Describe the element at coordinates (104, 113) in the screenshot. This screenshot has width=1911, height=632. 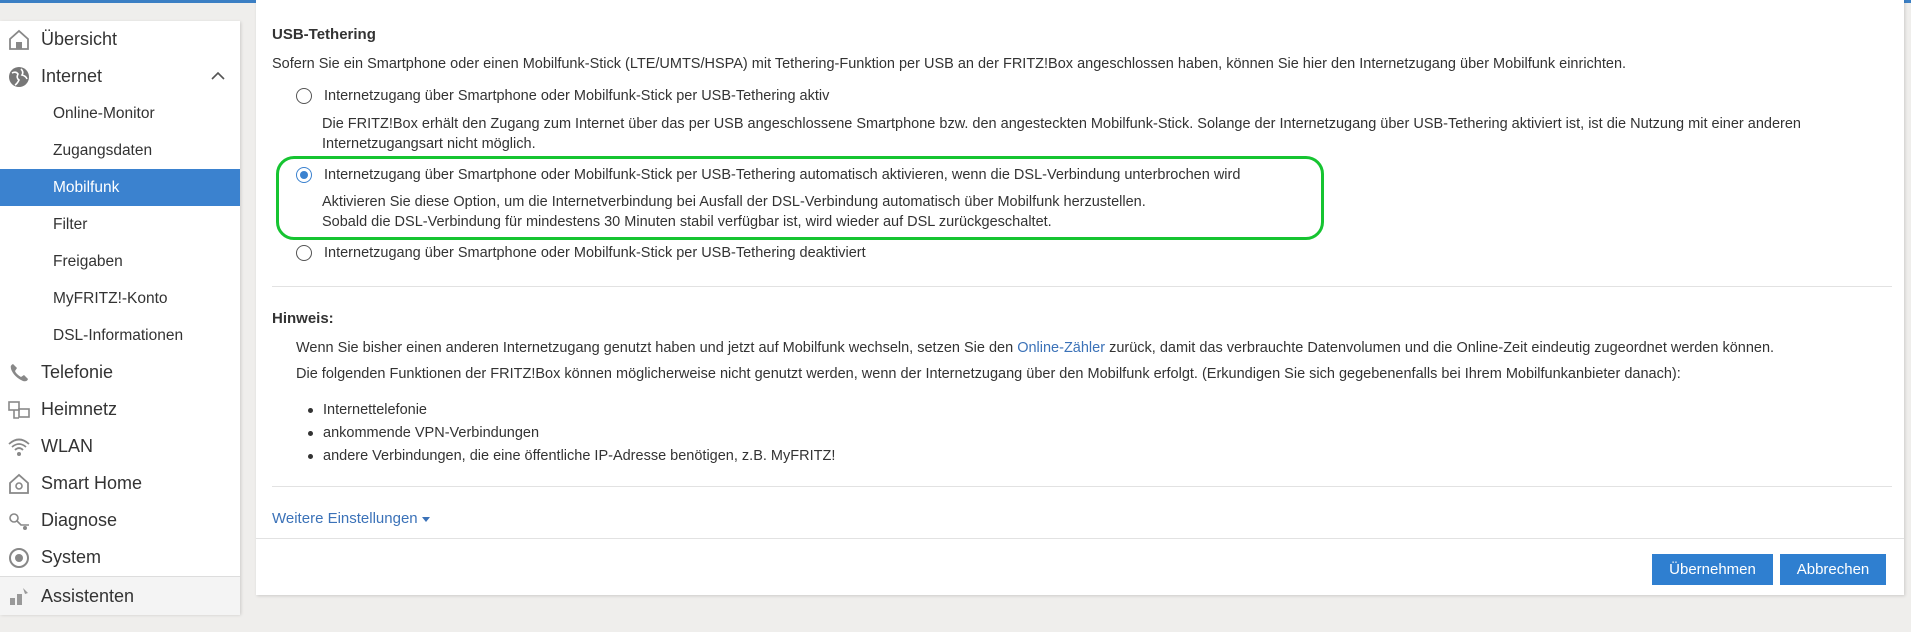
I see `sidebar-sub-label: Online-Monitor` at that location.